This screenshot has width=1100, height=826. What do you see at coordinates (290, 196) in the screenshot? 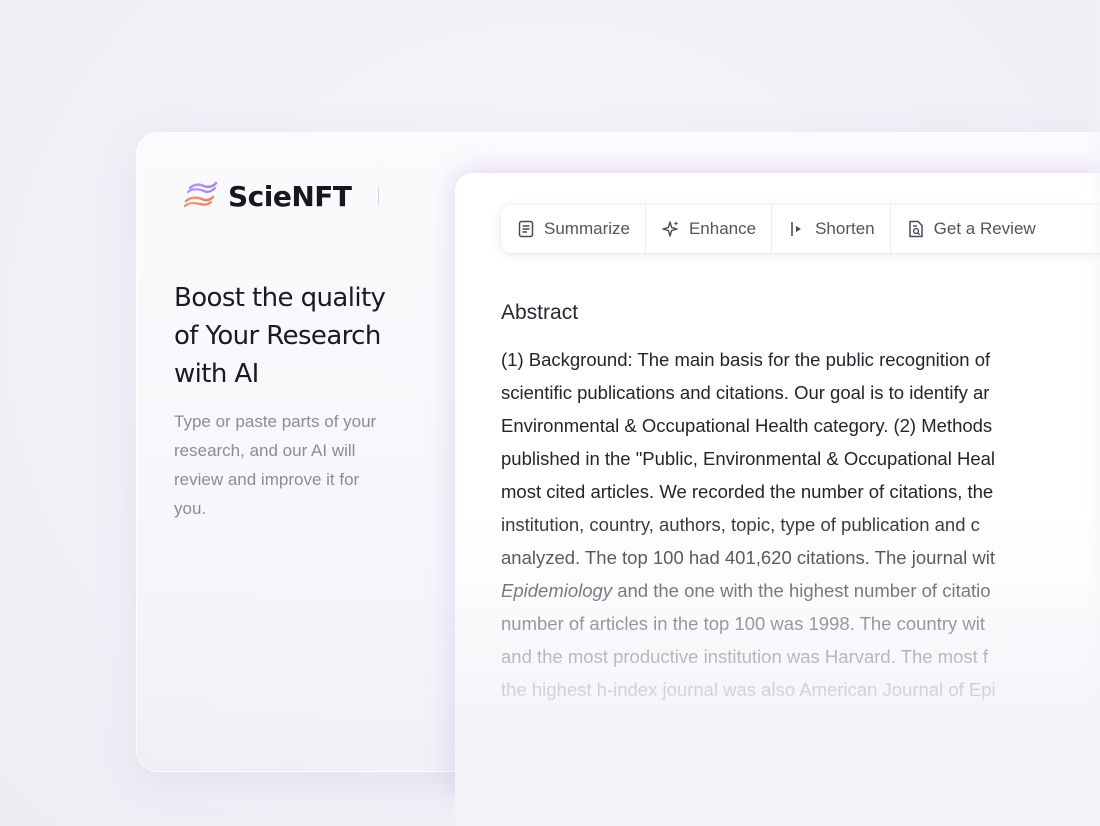
I see `brand-name: ScieNFT` at bounding box center [290, 196].